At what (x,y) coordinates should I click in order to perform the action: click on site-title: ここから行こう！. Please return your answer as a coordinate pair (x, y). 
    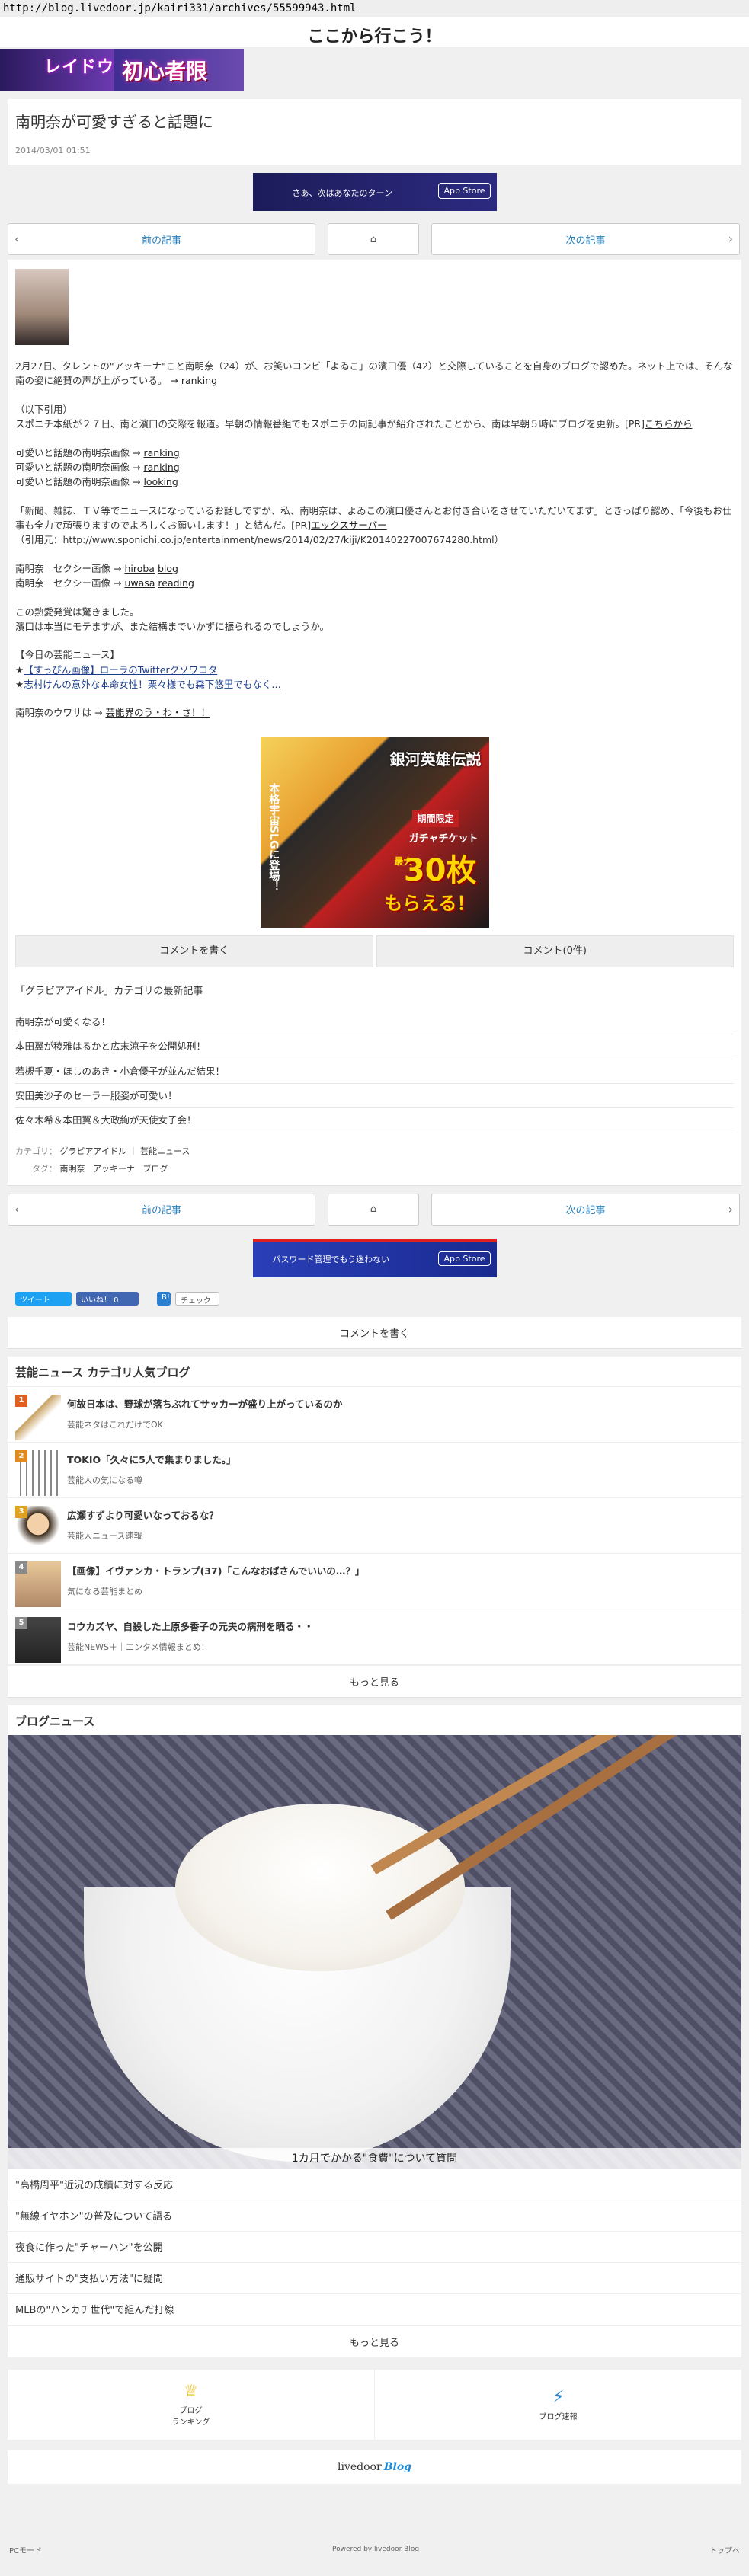
    Looking at the image, I should click on (374, 32).